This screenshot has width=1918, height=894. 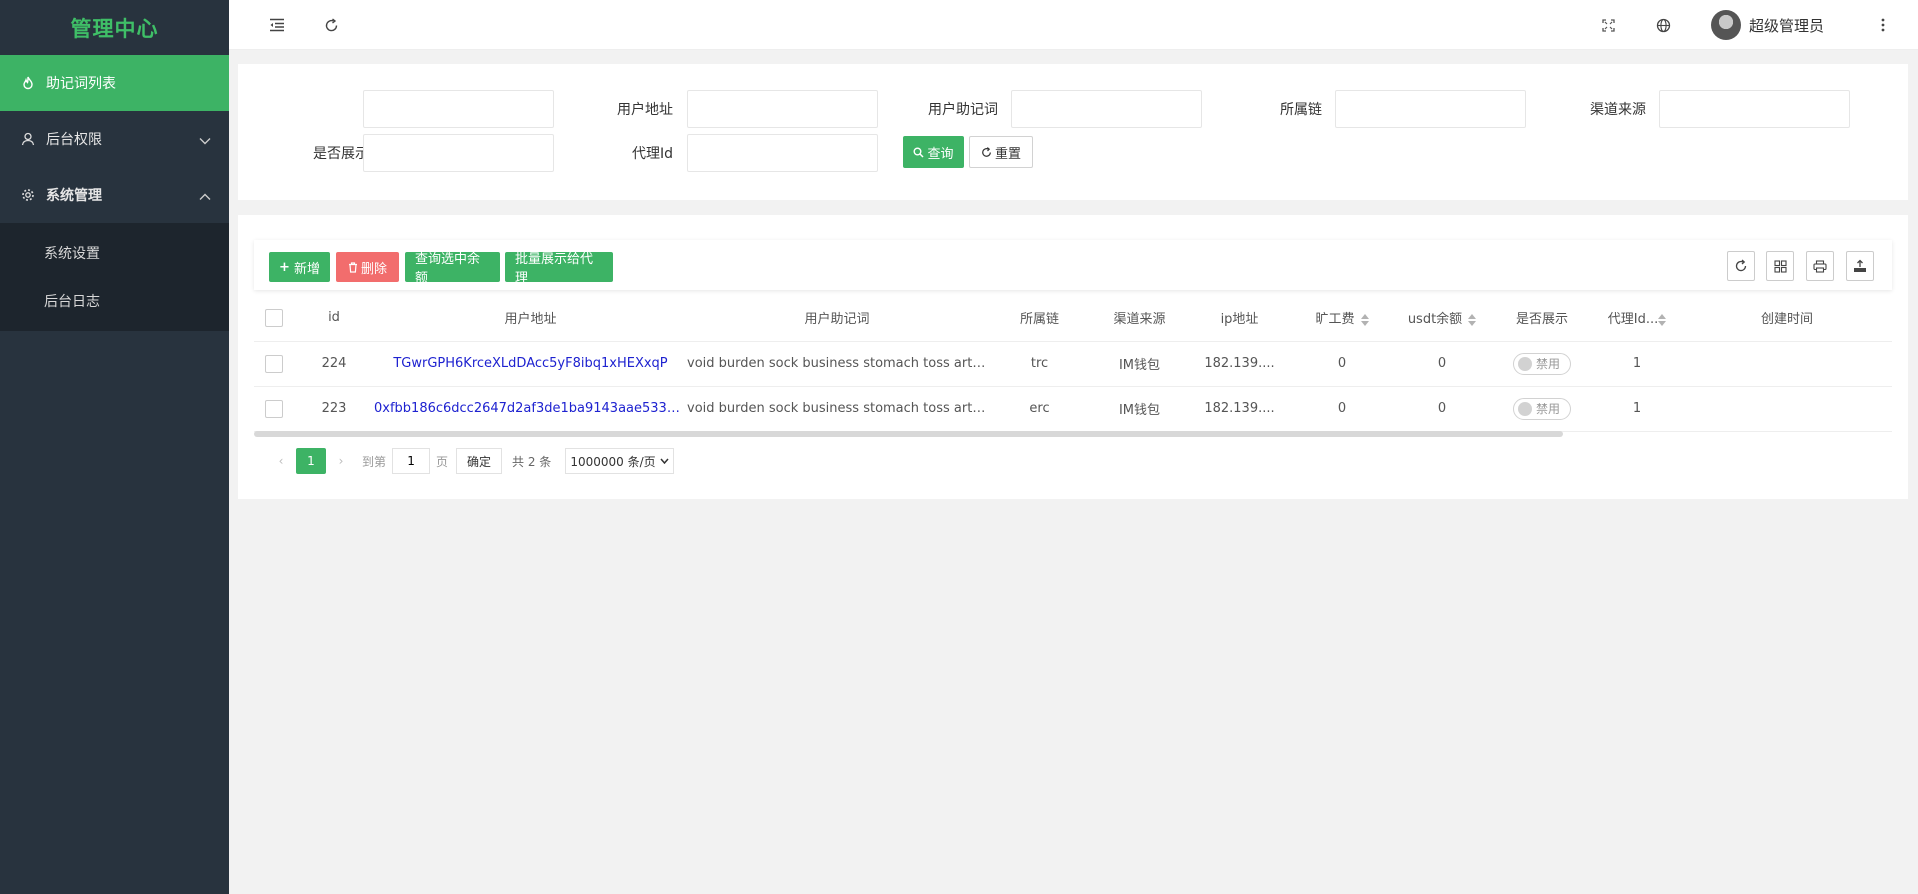 I want to click on prev-page-icon: ‹, so click(x=281, y=461).